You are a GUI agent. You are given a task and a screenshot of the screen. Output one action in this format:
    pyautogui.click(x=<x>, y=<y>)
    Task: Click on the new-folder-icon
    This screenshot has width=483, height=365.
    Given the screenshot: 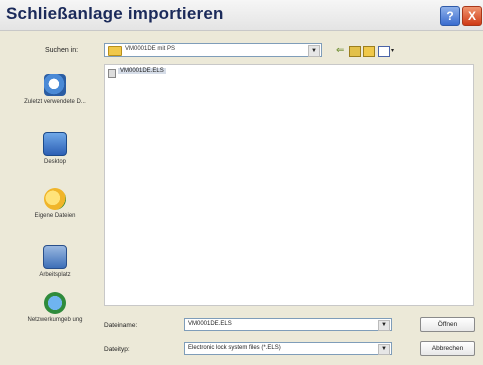 What is the action you would take?
    pyautogui.click(x=369, y=51)
    